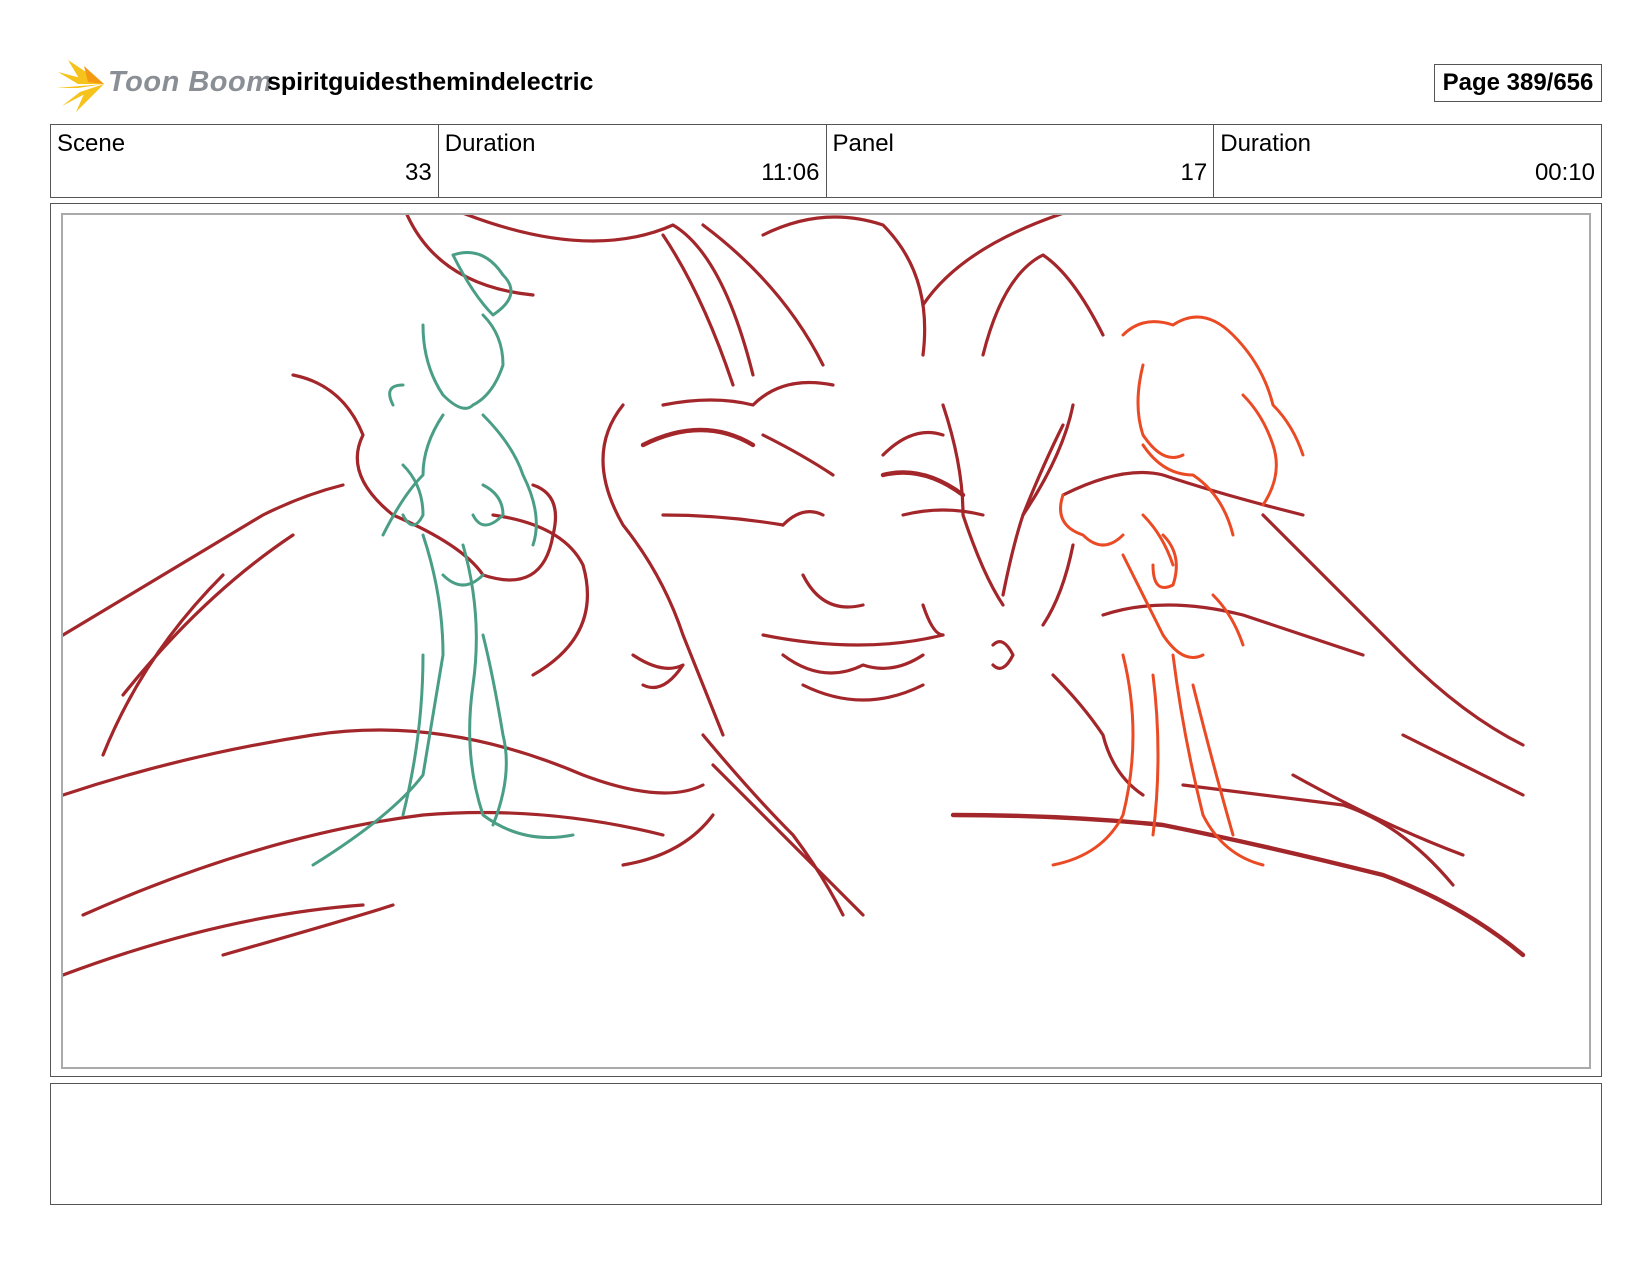 This screenshot has height=1275, width=1650. I want to click on scene-value: 33, so click(418, 172).